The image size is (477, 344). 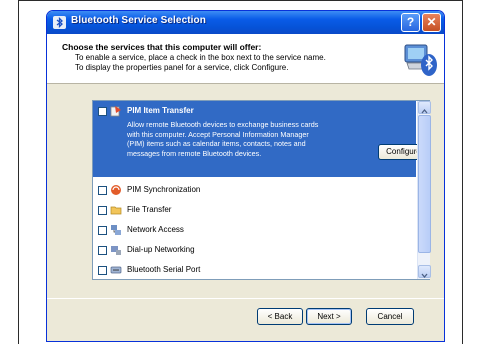 What do you see at coordinates (462, 172) in the screenshot?
I see `page-frame-right` at bounding box center [462, 172].